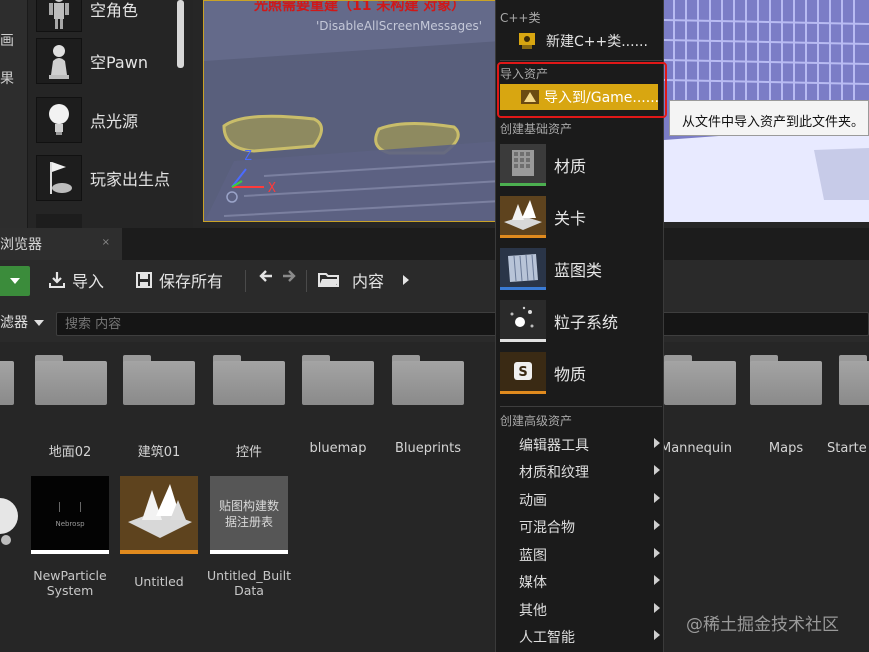 The width and height of the screenshot is (869, 652). Describe the element at coordinates (59, 16) in the screenshot. I see `character-icon` at that location.